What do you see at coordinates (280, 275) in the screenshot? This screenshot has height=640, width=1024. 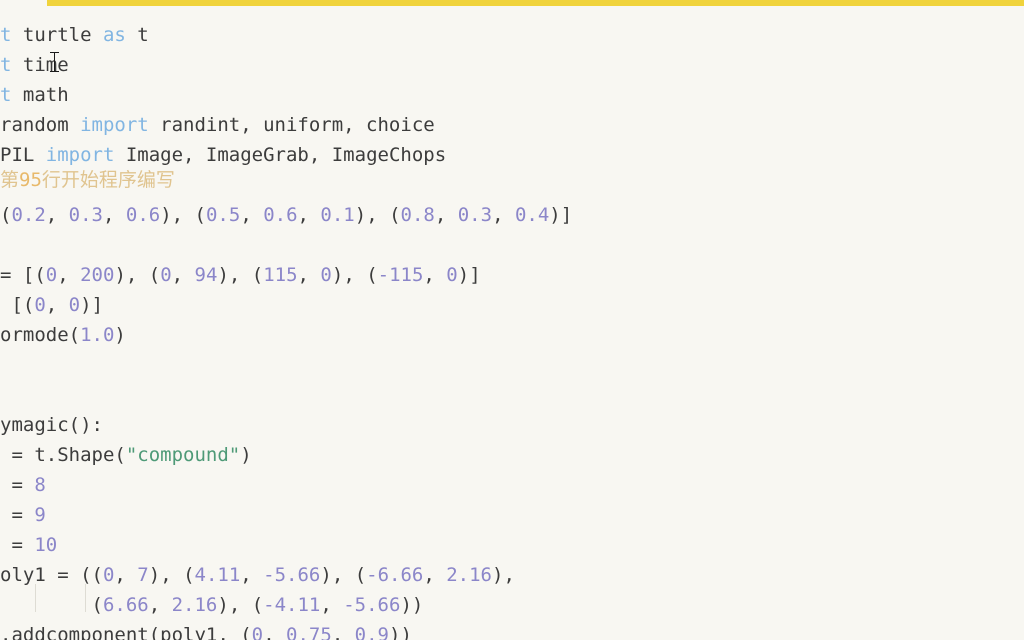 I see `code-token-num: 115` at bounding box center [280, 275].